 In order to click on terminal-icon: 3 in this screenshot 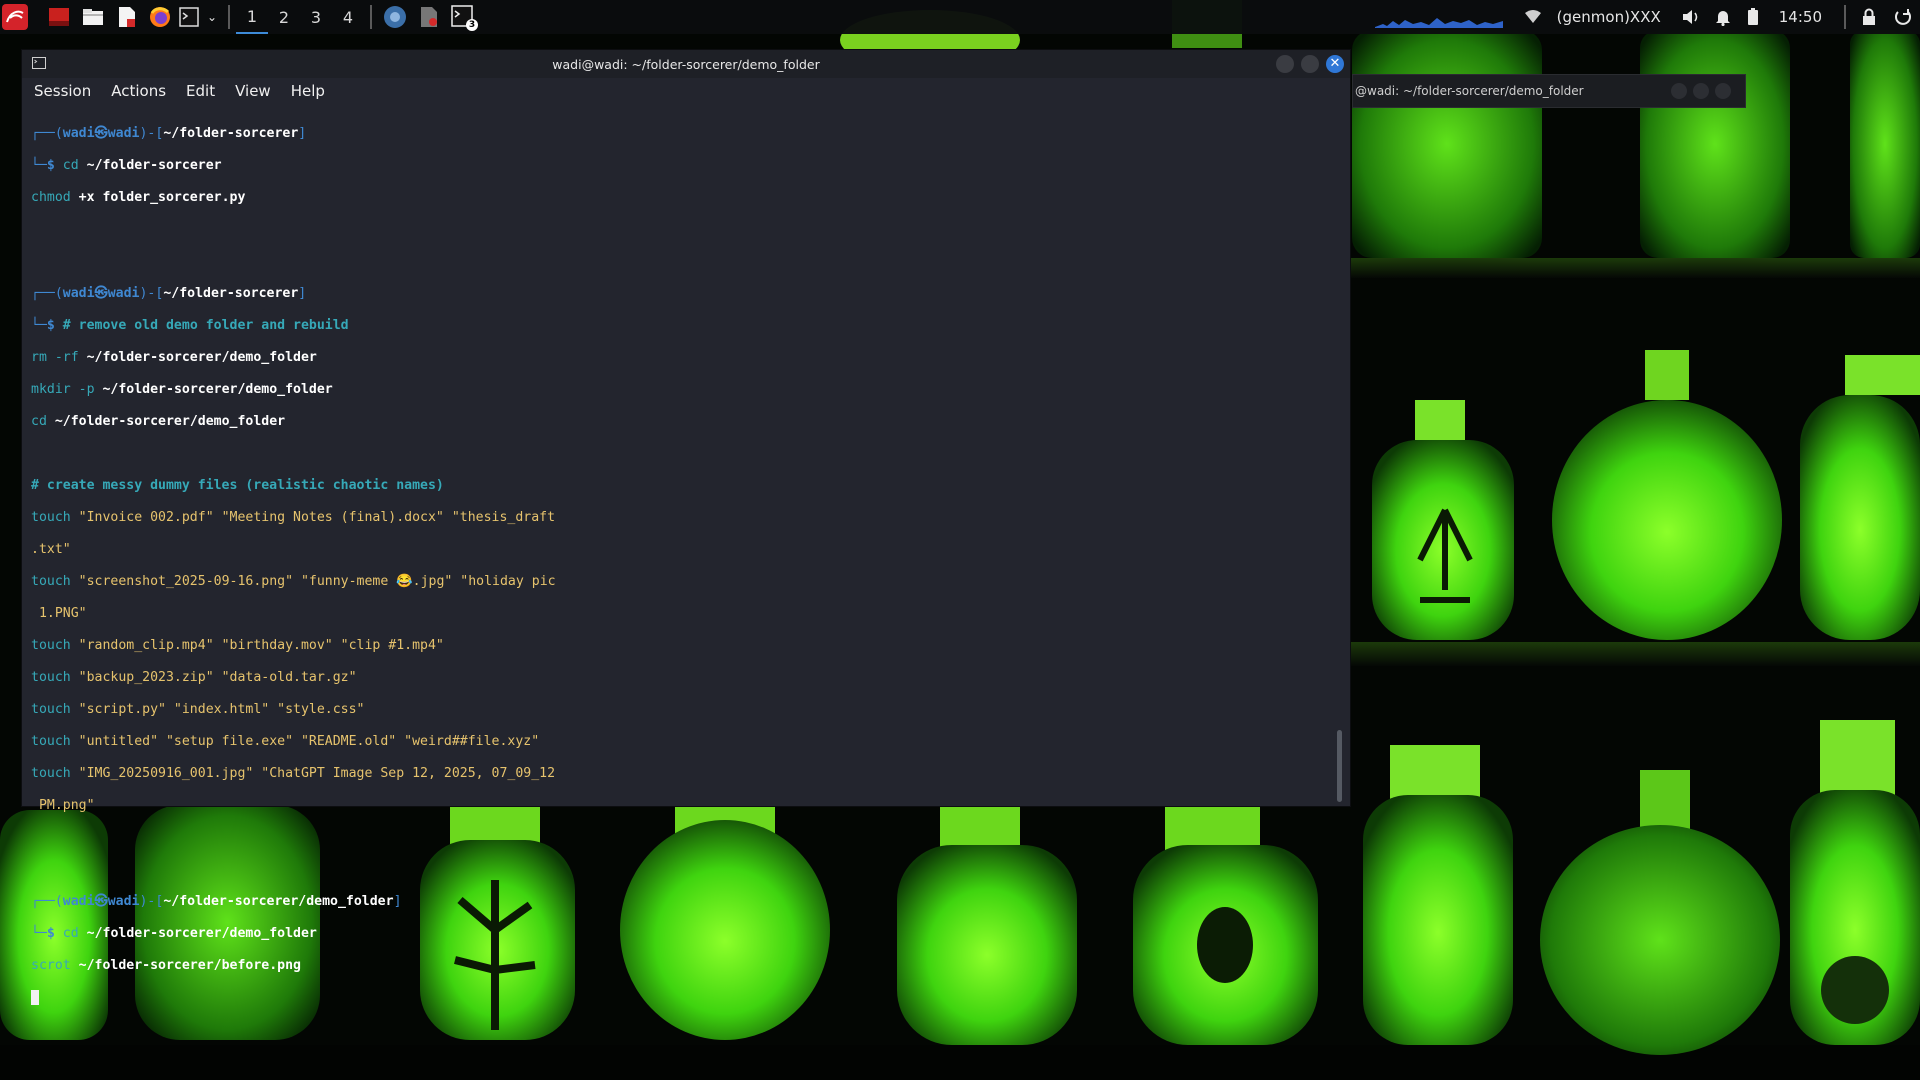, I will do `click(463, 17)`.